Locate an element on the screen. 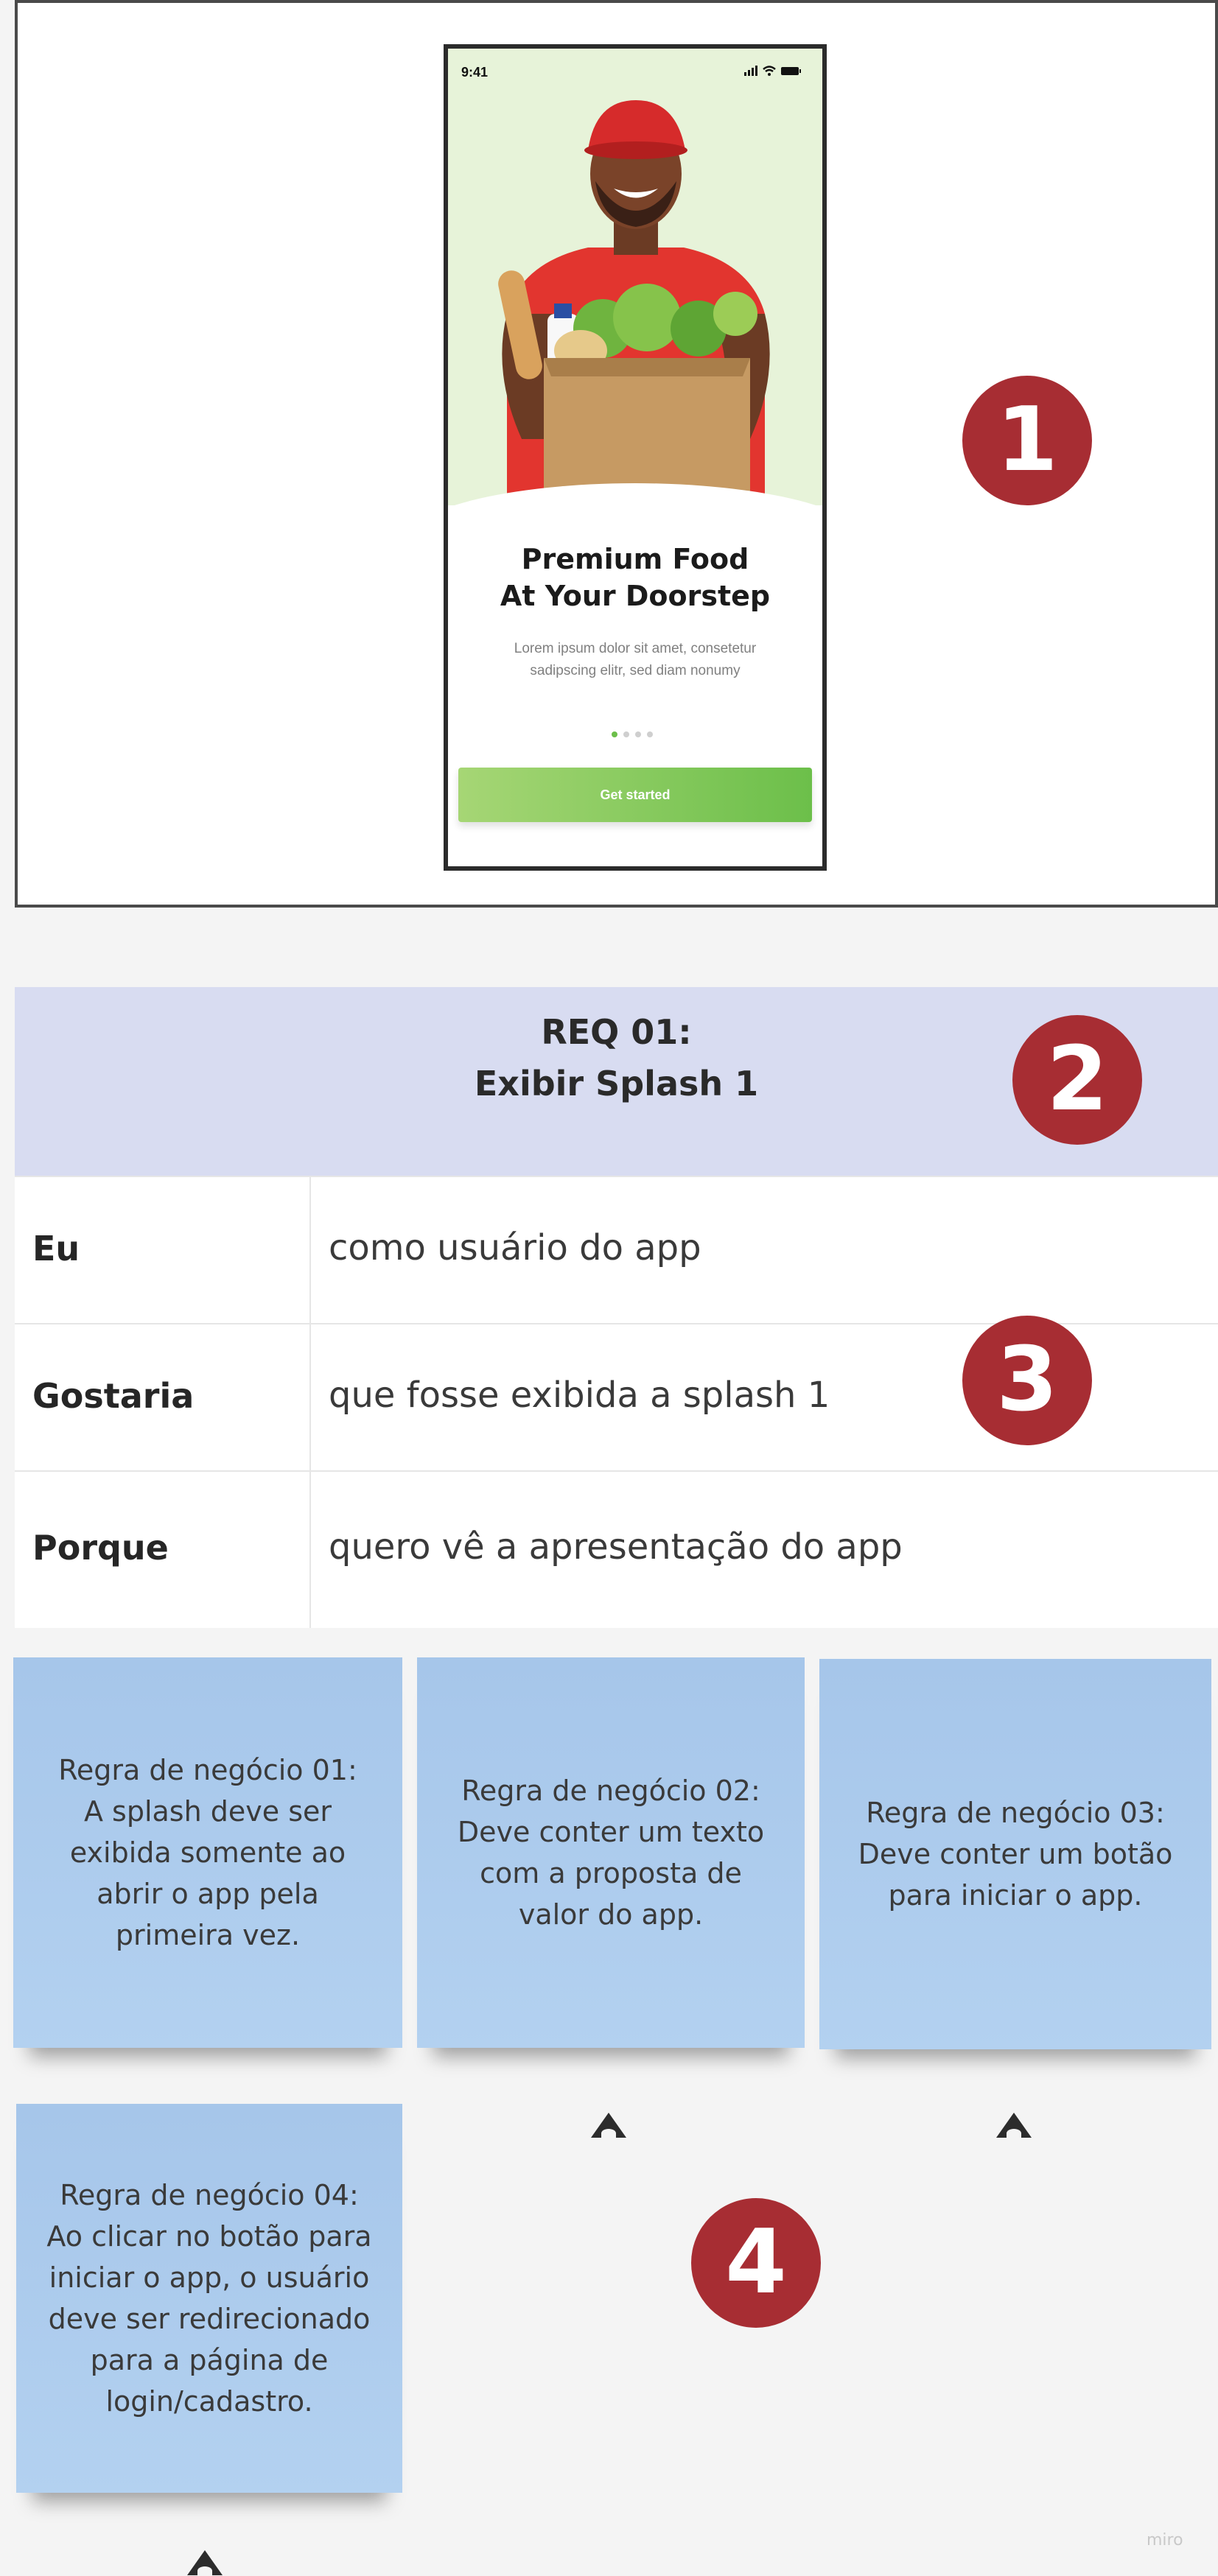  row-value: que fosse exibida a splash 1 is located at coordinates (579, 1395).